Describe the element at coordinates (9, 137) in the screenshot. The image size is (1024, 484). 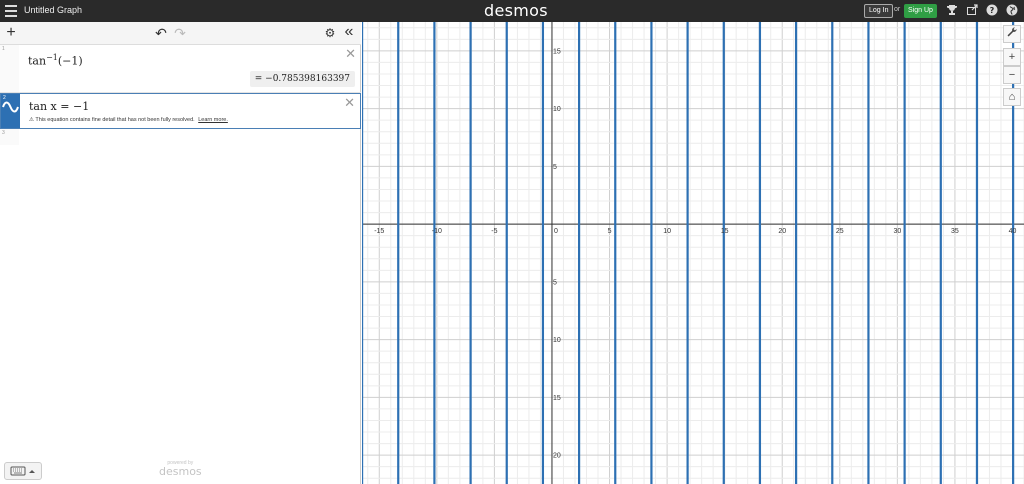
I see `expression-gutter: 3` at that location.